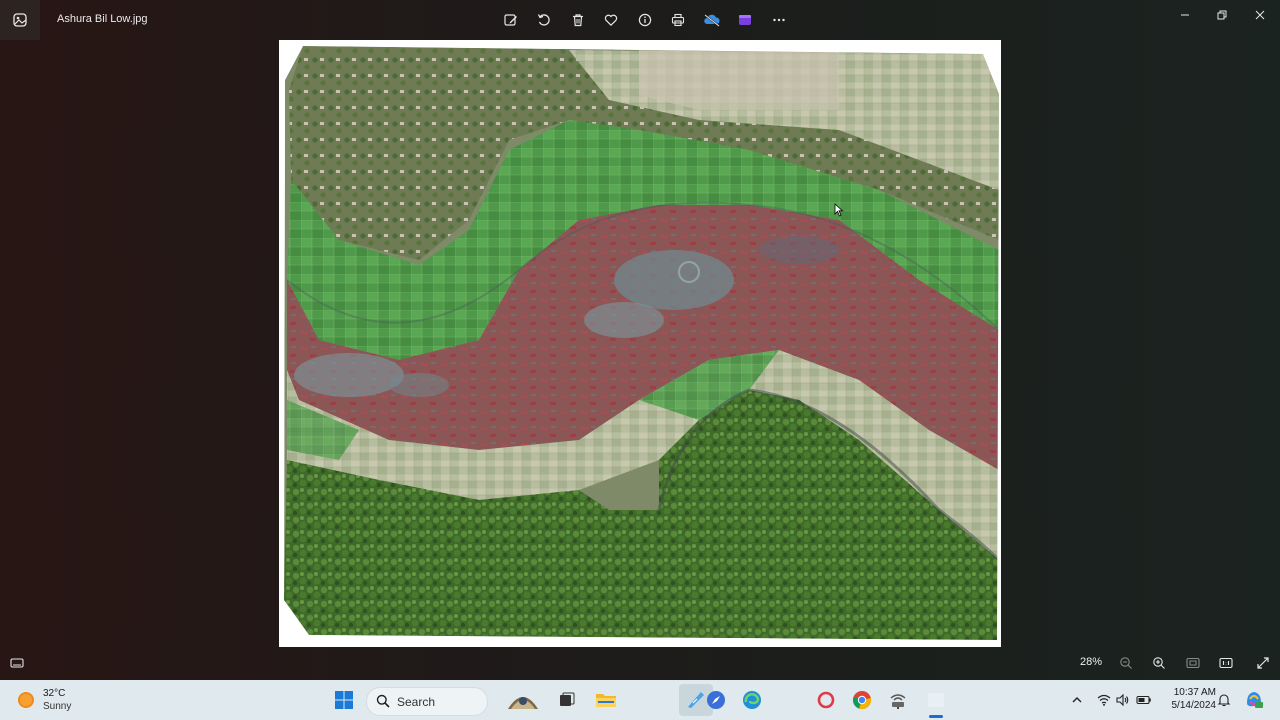  I want to click on print-button, so click(679, 20).